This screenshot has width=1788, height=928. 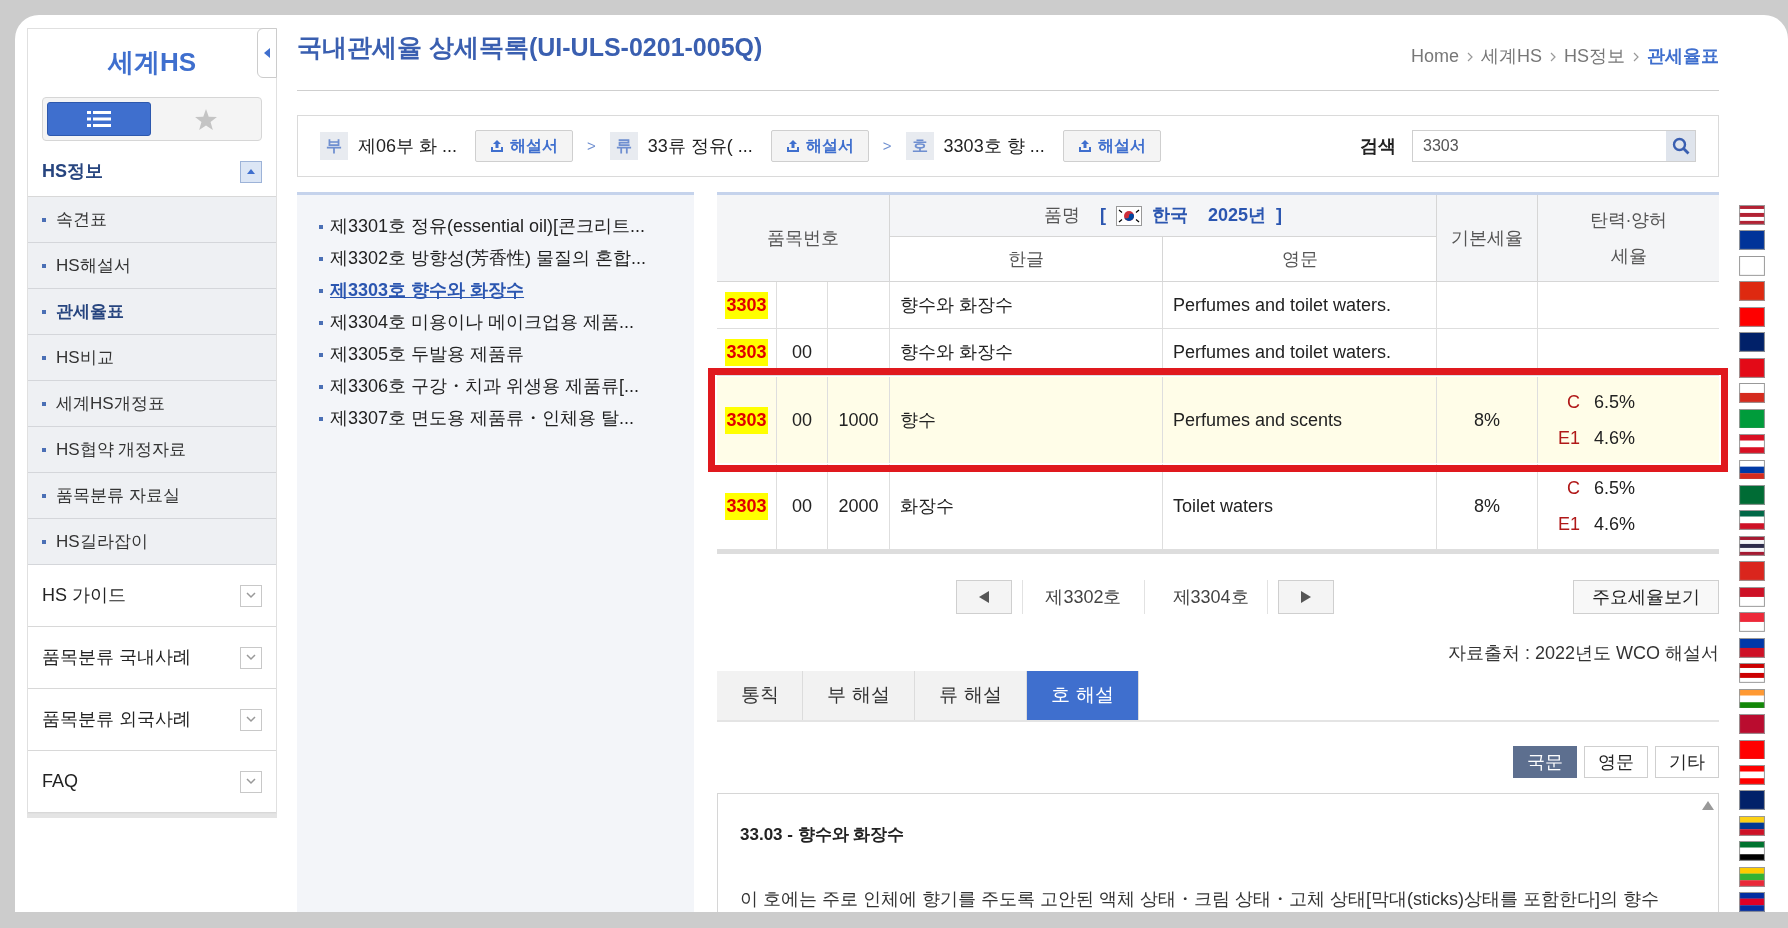 What do you see at coordinates (1628, 238) in the screenshot?
I see `column-header: 탄력·양허 세율` at bounding box center [1628, 238].